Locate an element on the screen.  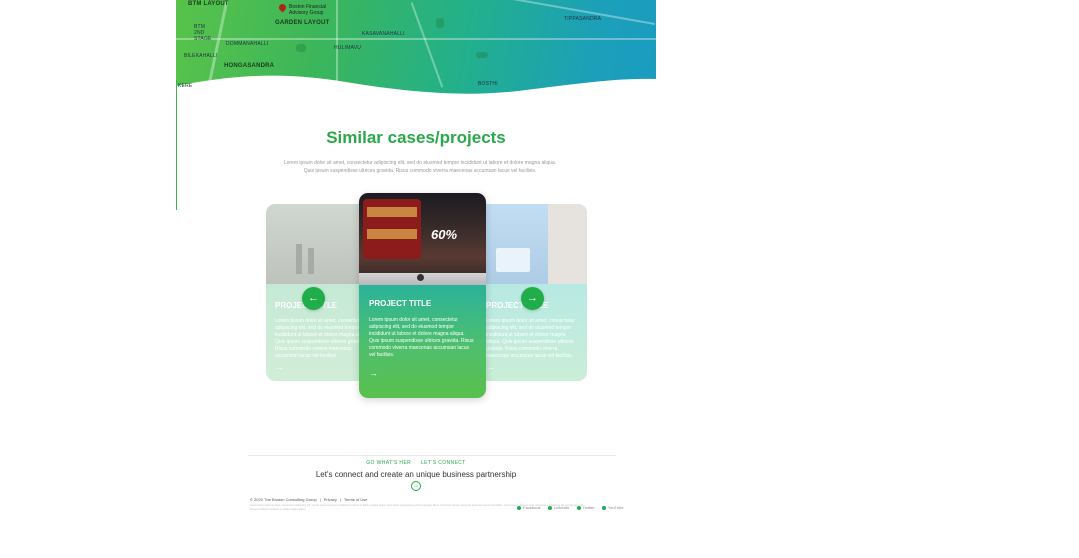
card-title: PROJECT TITLE is located at coordinates (400, 303).